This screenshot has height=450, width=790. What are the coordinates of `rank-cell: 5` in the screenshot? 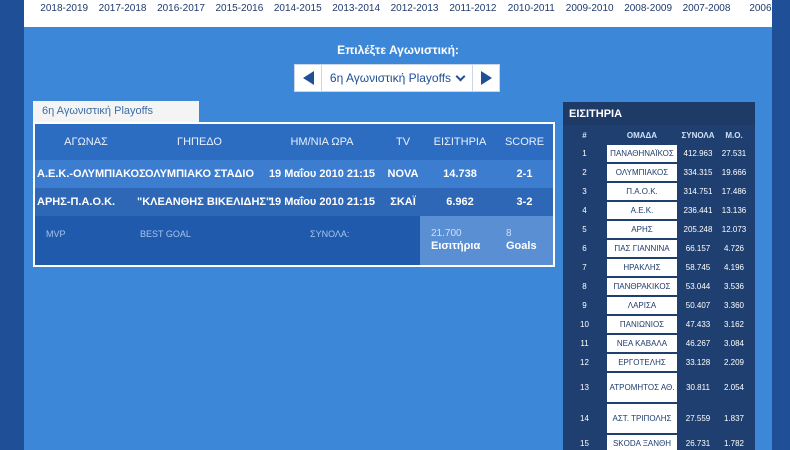 It's located at (584, 229).